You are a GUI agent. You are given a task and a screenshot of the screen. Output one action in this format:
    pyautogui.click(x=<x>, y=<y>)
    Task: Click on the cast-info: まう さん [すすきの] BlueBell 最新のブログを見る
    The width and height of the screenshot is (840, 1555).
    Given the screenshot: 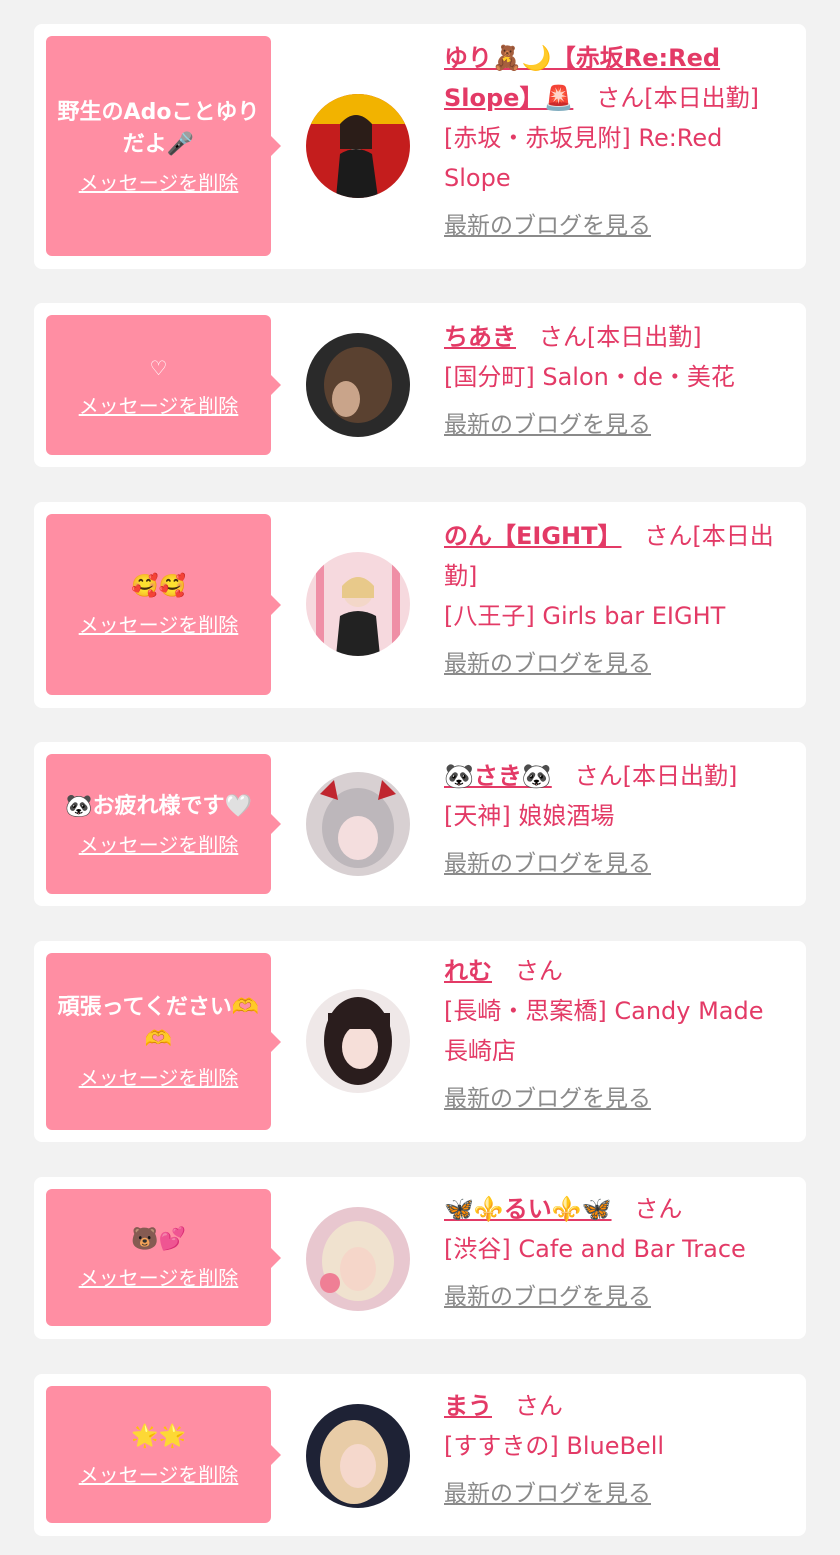 What is the action you would take?
    pyautogui.click(x=617, y=1450)
    